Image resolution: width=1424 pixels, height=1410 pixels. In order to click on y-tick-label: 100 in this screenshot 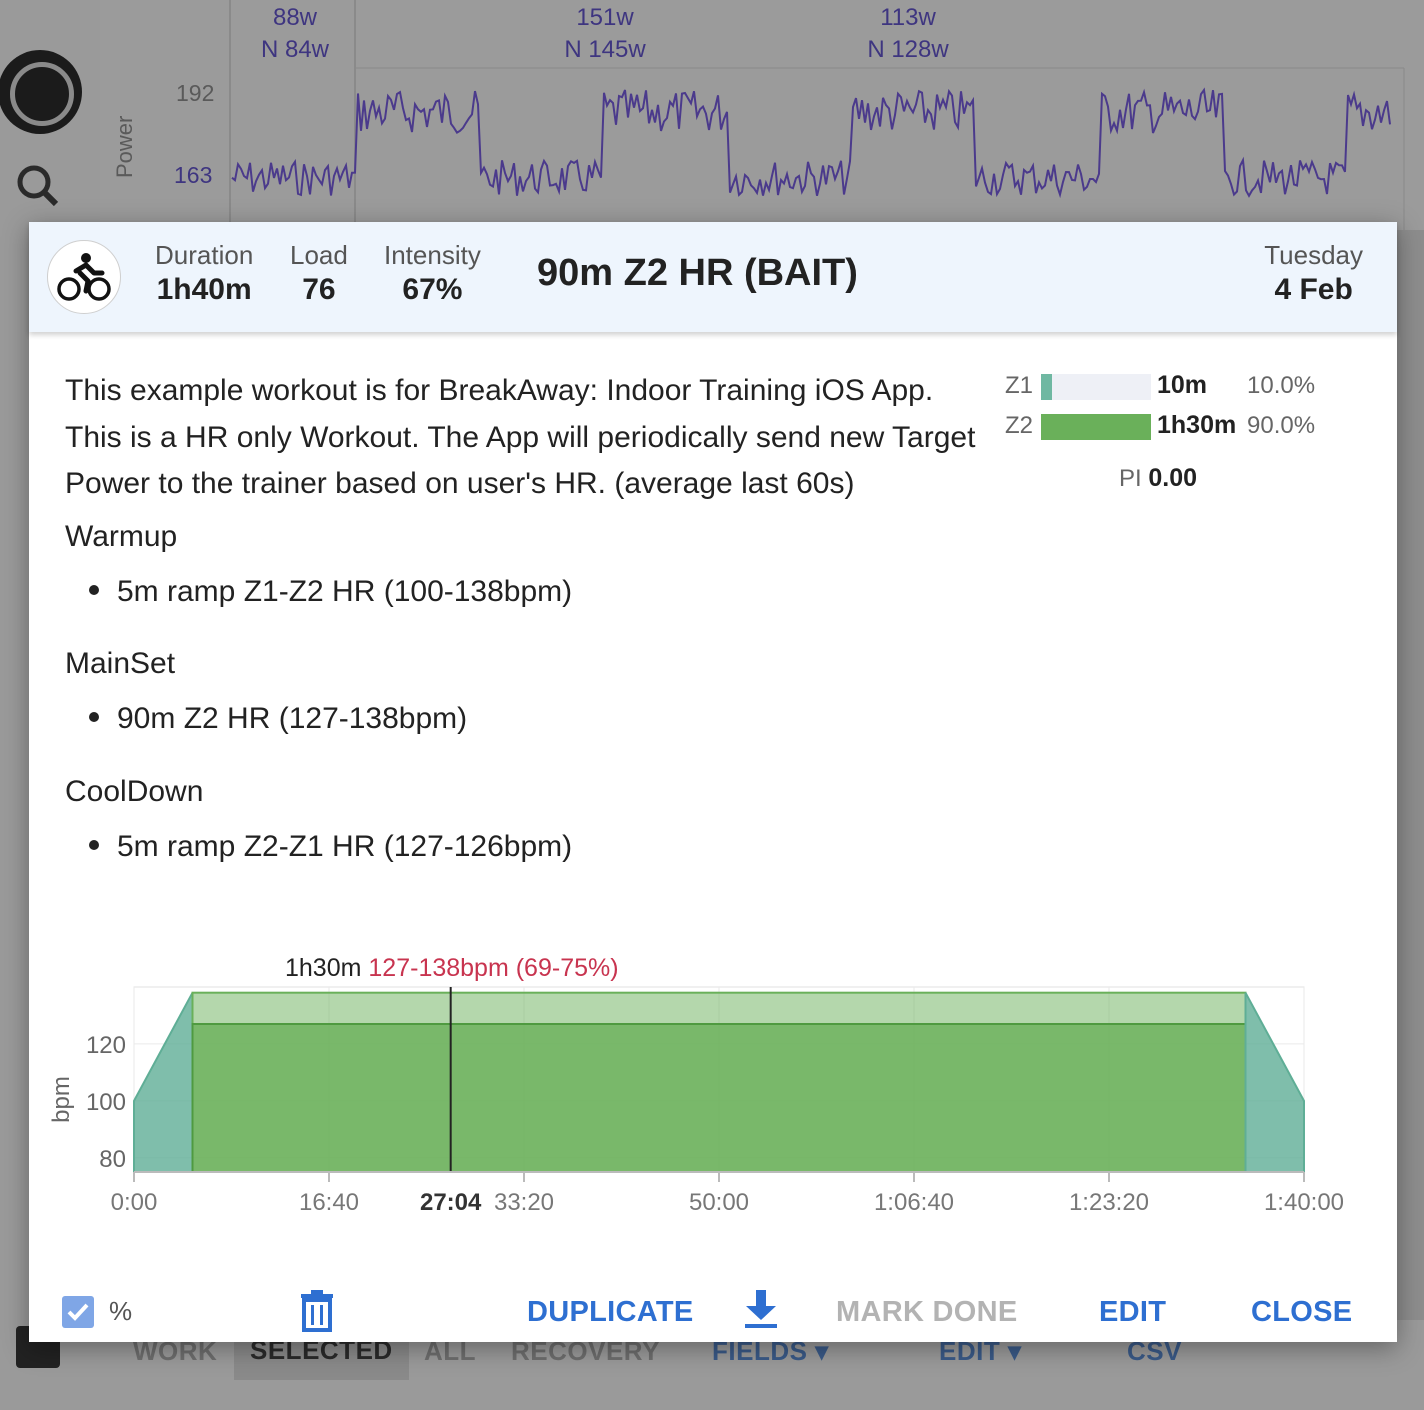, I will do `click(106, 1102)`.